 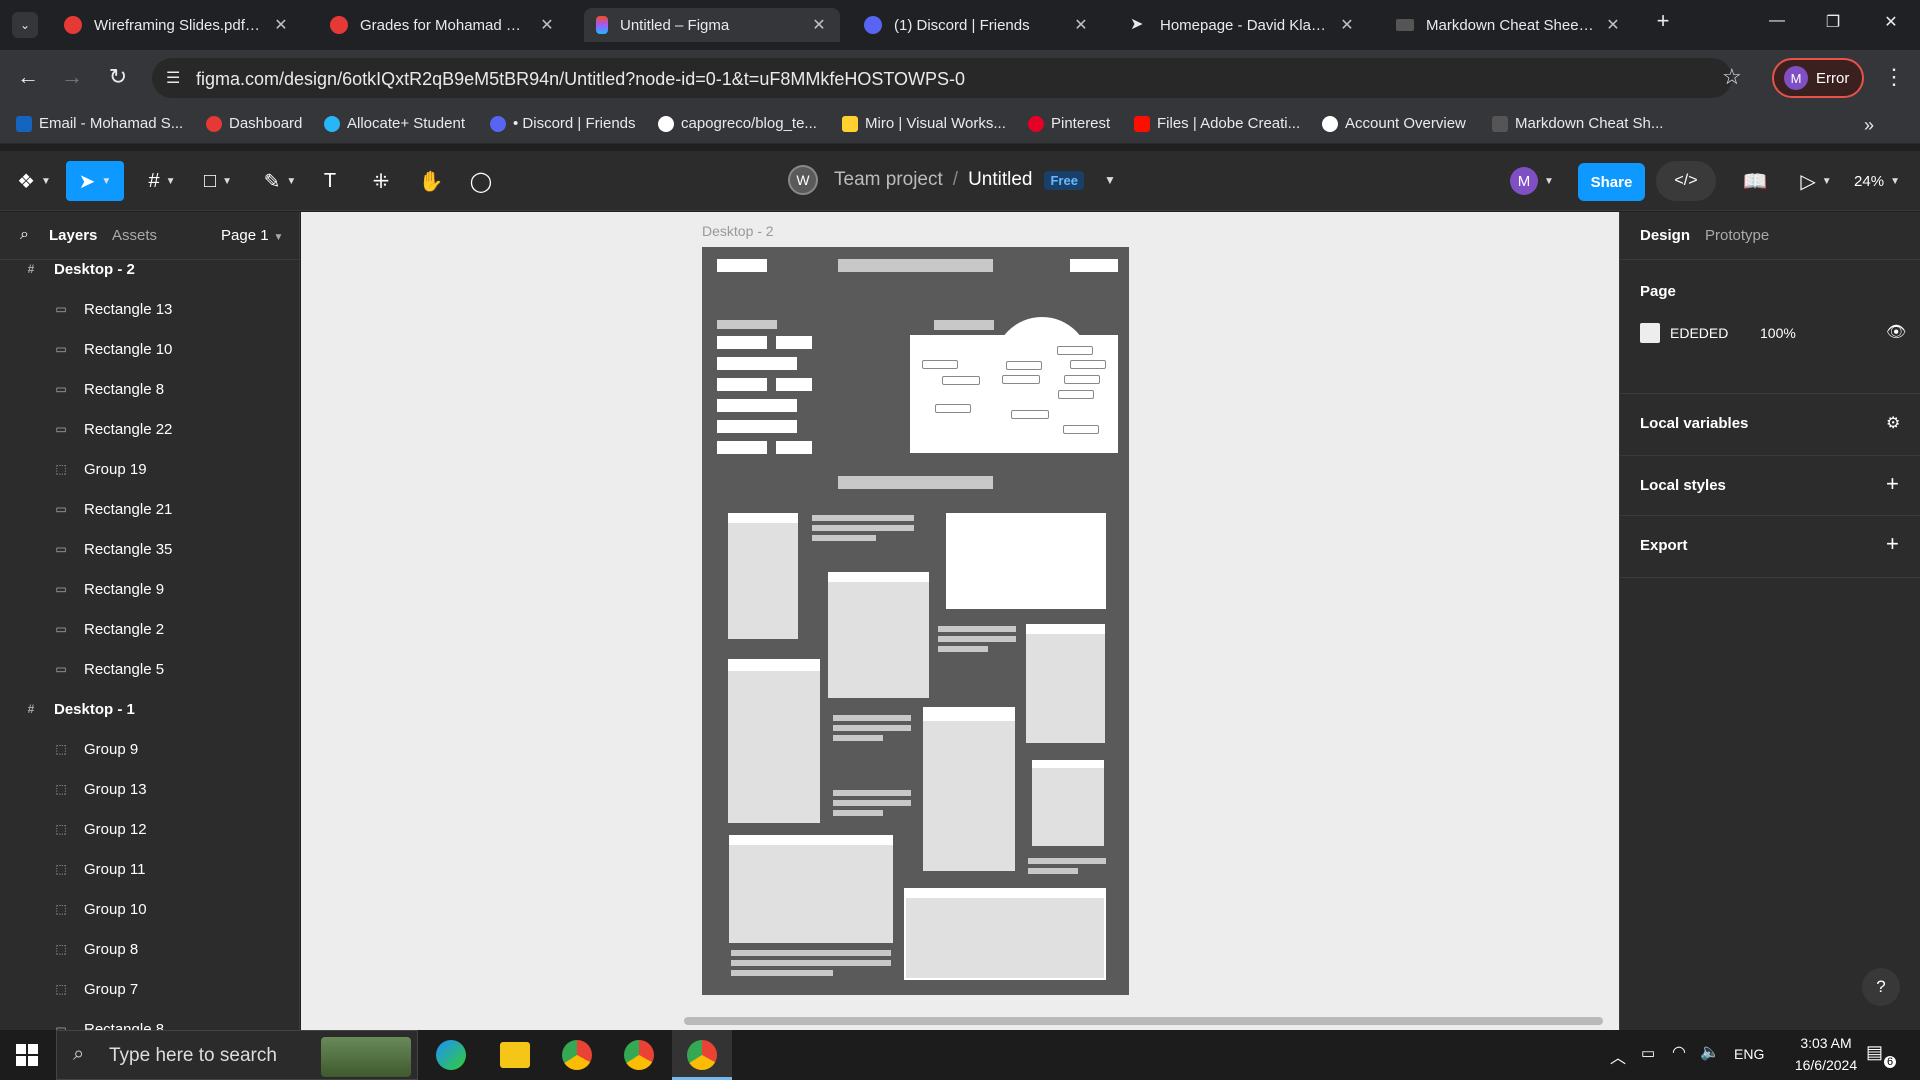 What do you see at coordinates (915, 482) in the screenshot?
I see `wireframe-section-title` at bounding box center [915, 482].